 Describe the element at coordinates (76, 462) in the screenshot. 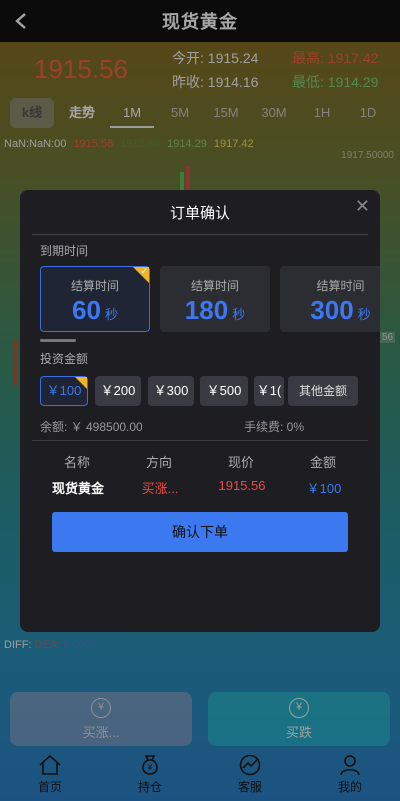

I see `col-header-name: 名称` at that location.